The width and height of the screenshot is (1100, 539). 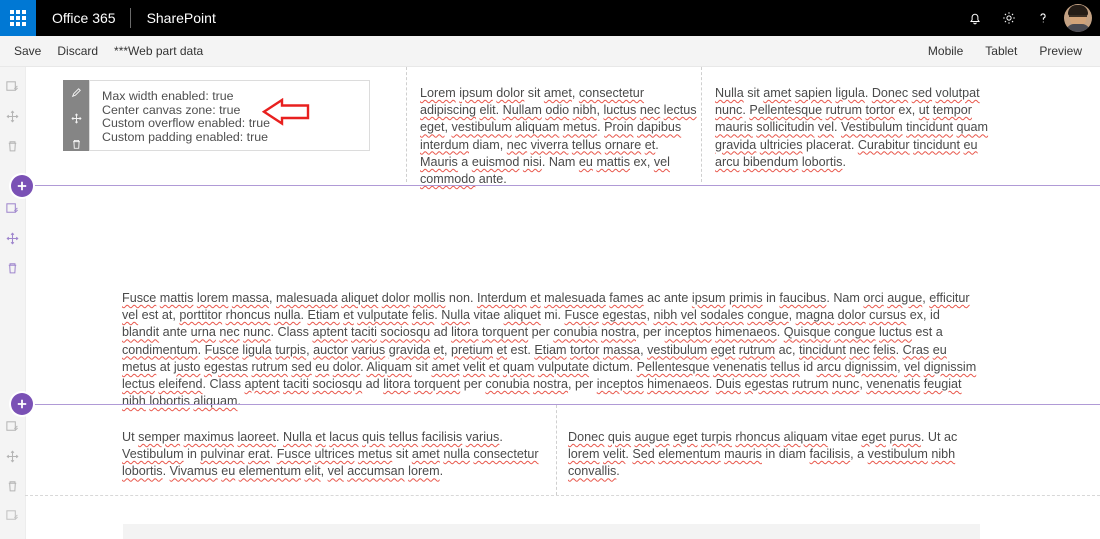 What do you see at coordinates (1009, 18) in the screenshot?
I see `settings-gear-icon` at bounding box center [1009, 18].